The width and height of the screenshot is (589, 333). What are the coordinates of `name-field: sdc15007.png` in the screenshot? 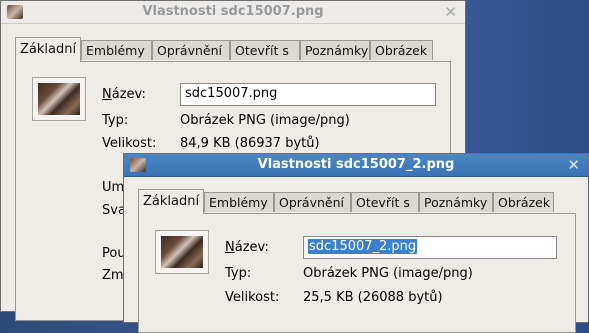 It's located at (308, 94).